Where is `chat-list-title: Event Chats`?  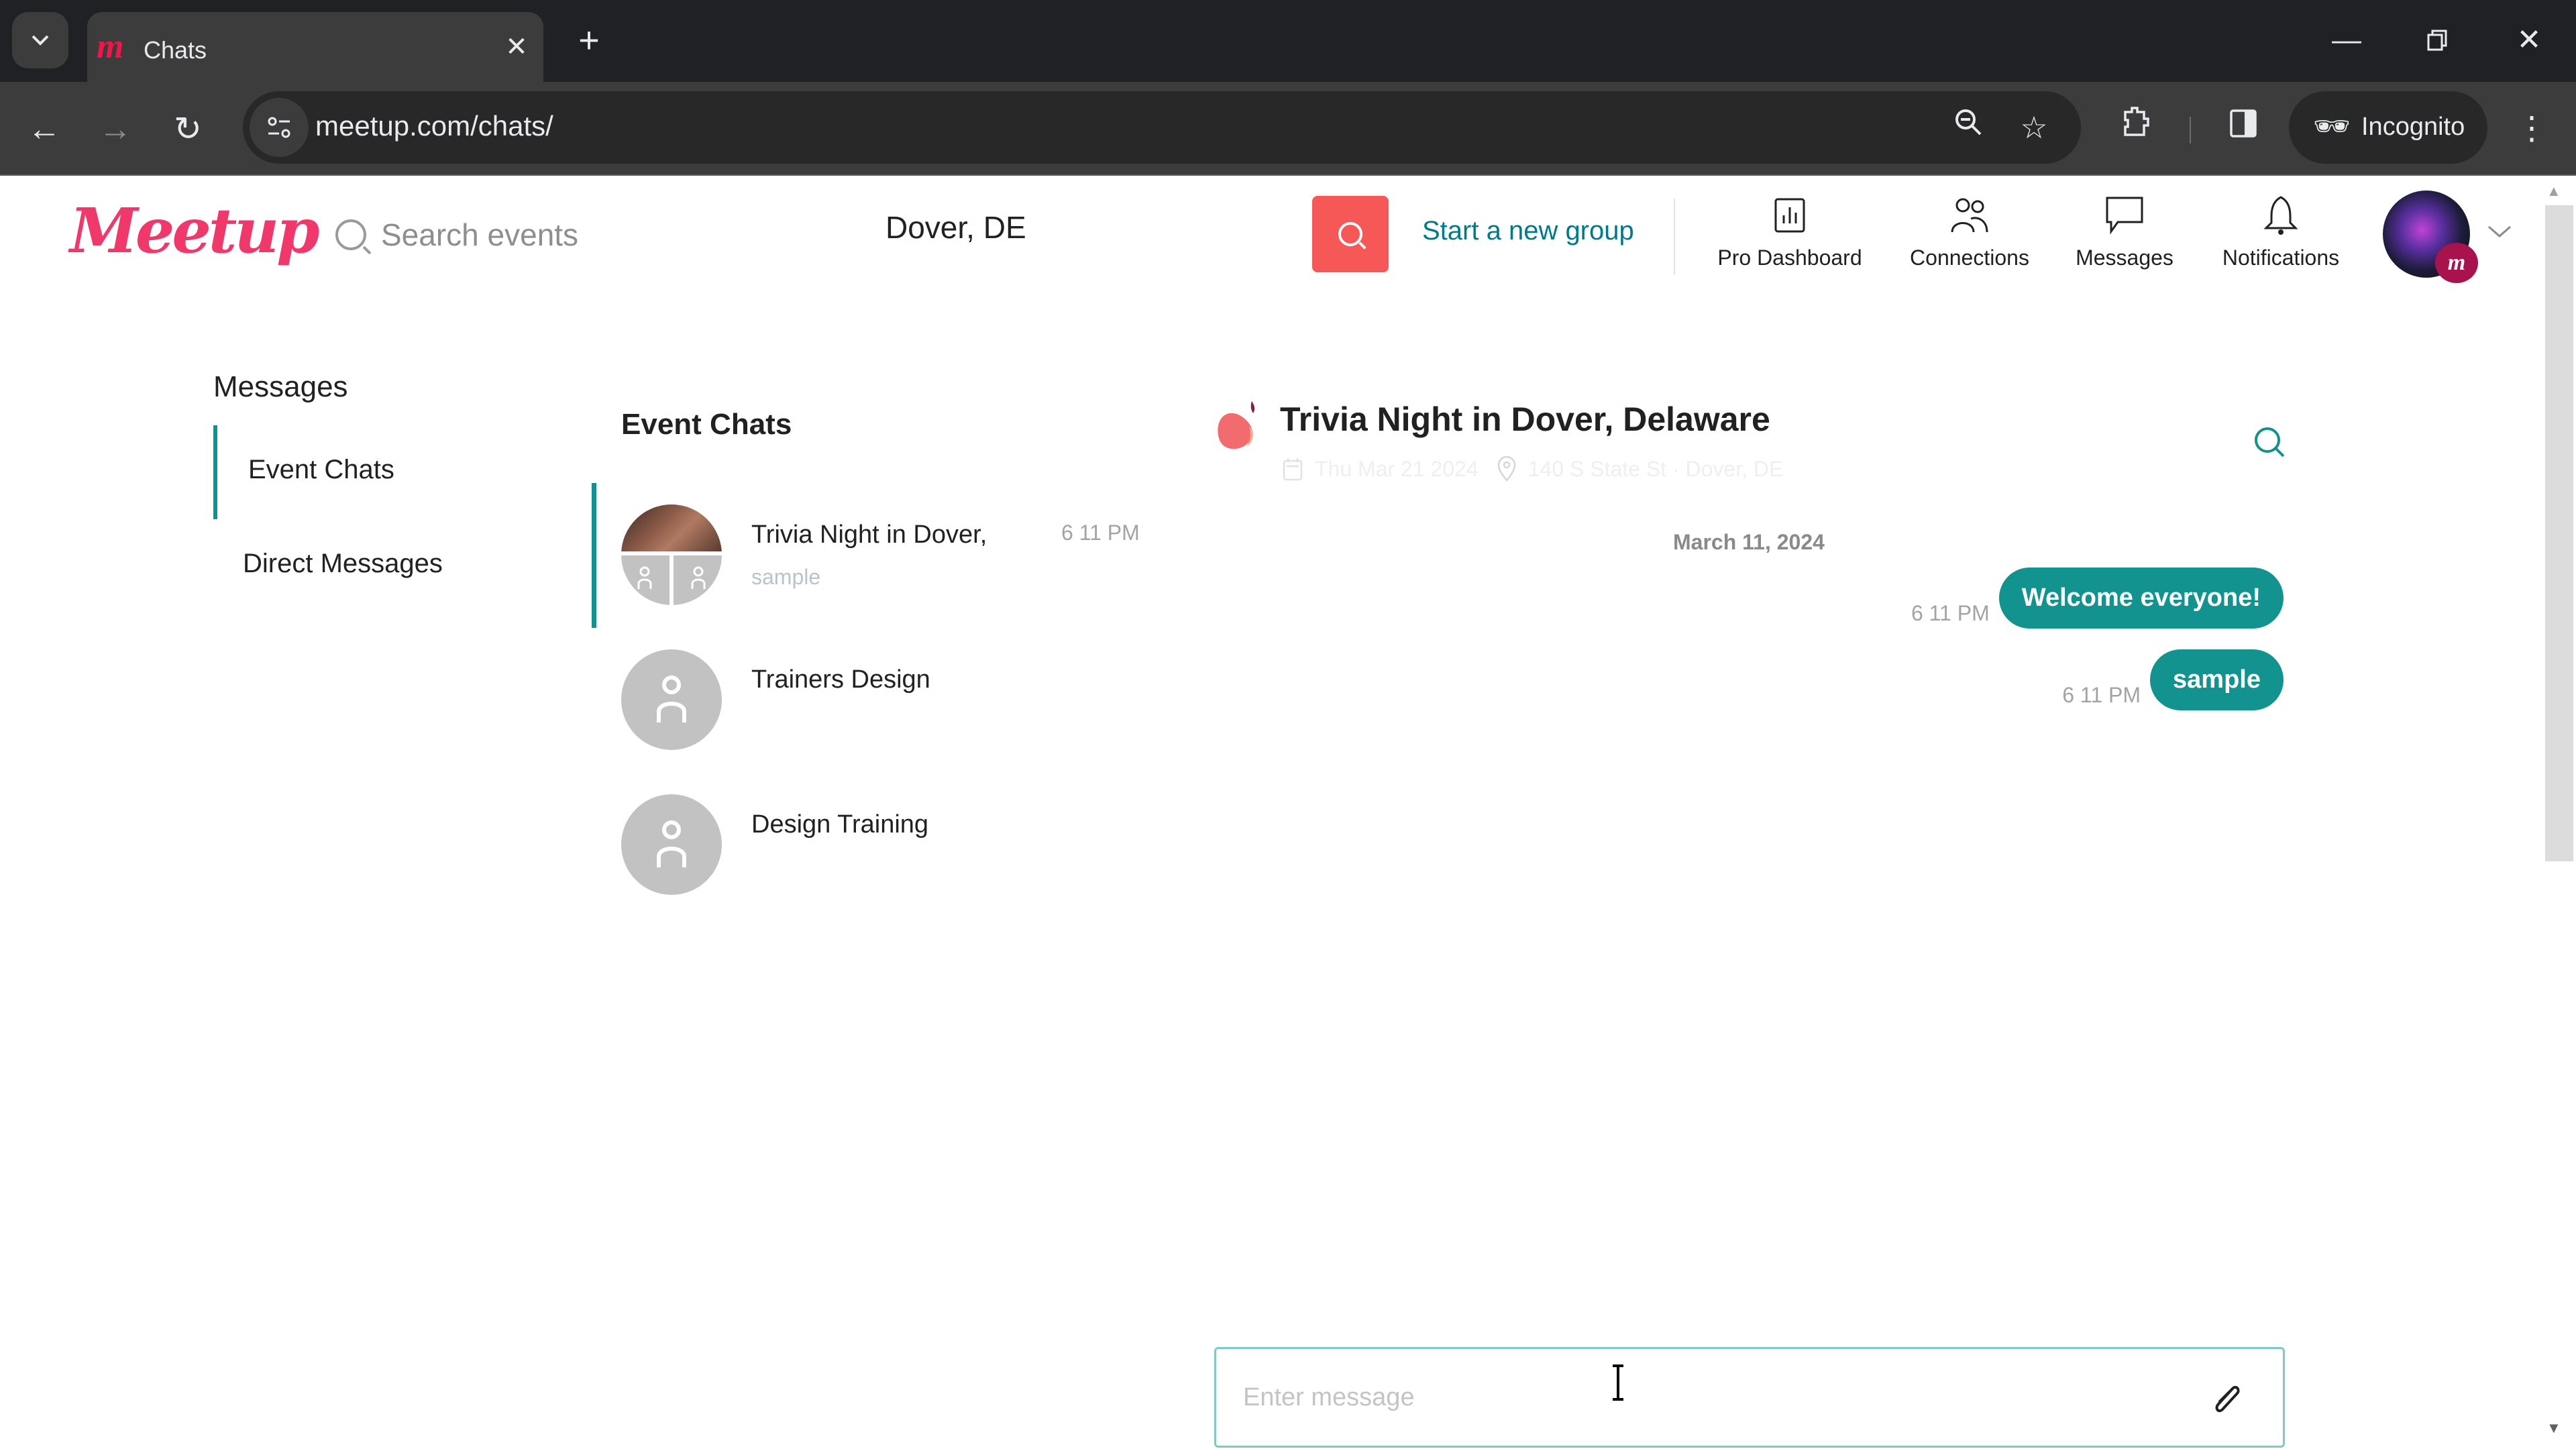
chat-list-title: Event Chats is located at coordinates (706, 424).